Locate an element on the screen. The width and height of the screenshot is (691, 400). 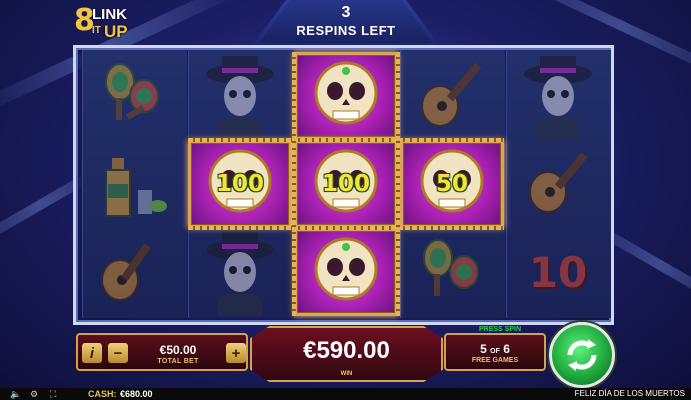
info-button: i is located at coordinates (92, 353).